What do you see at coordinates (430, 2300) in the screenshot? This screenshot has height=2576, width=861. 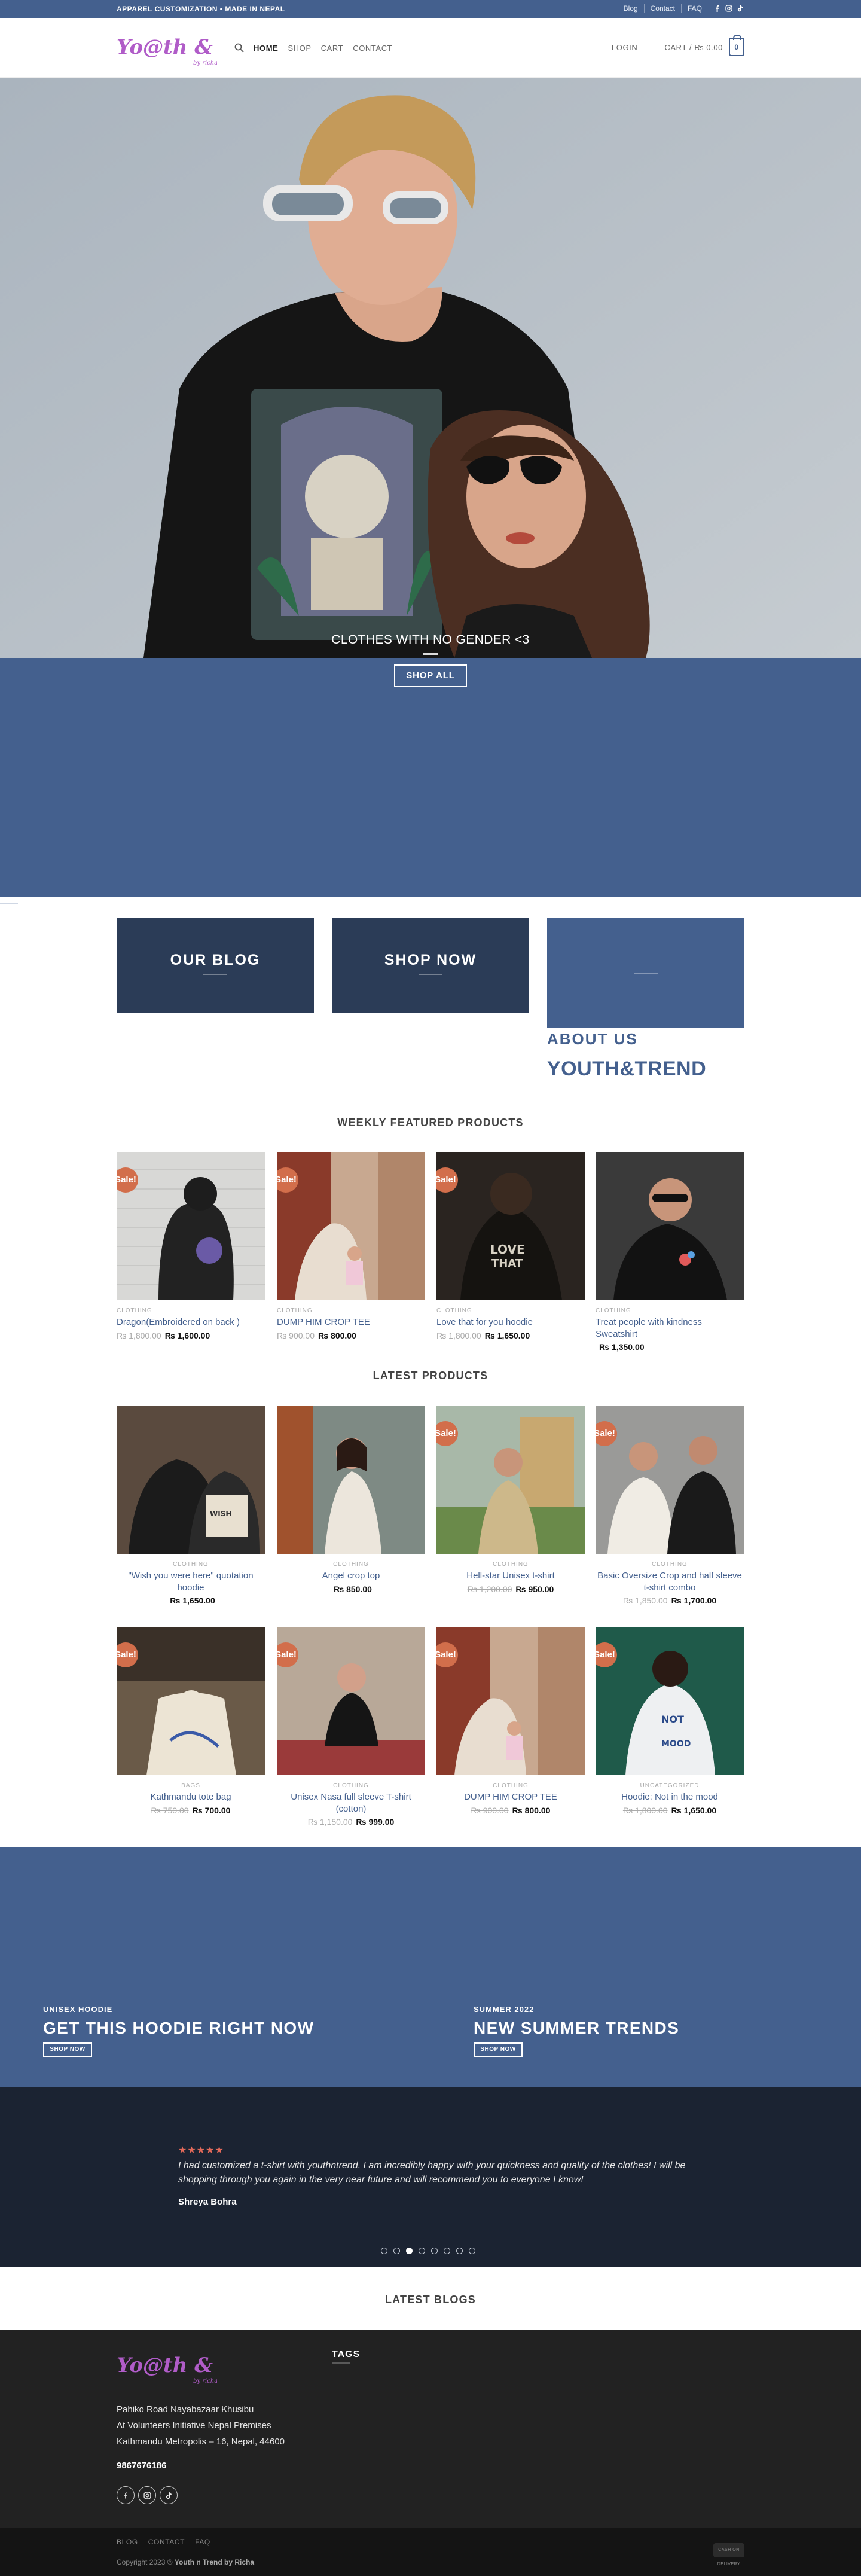 I see `latest-blogs-heading: LATEST BLOGS` at bounding box center [430, 2300].